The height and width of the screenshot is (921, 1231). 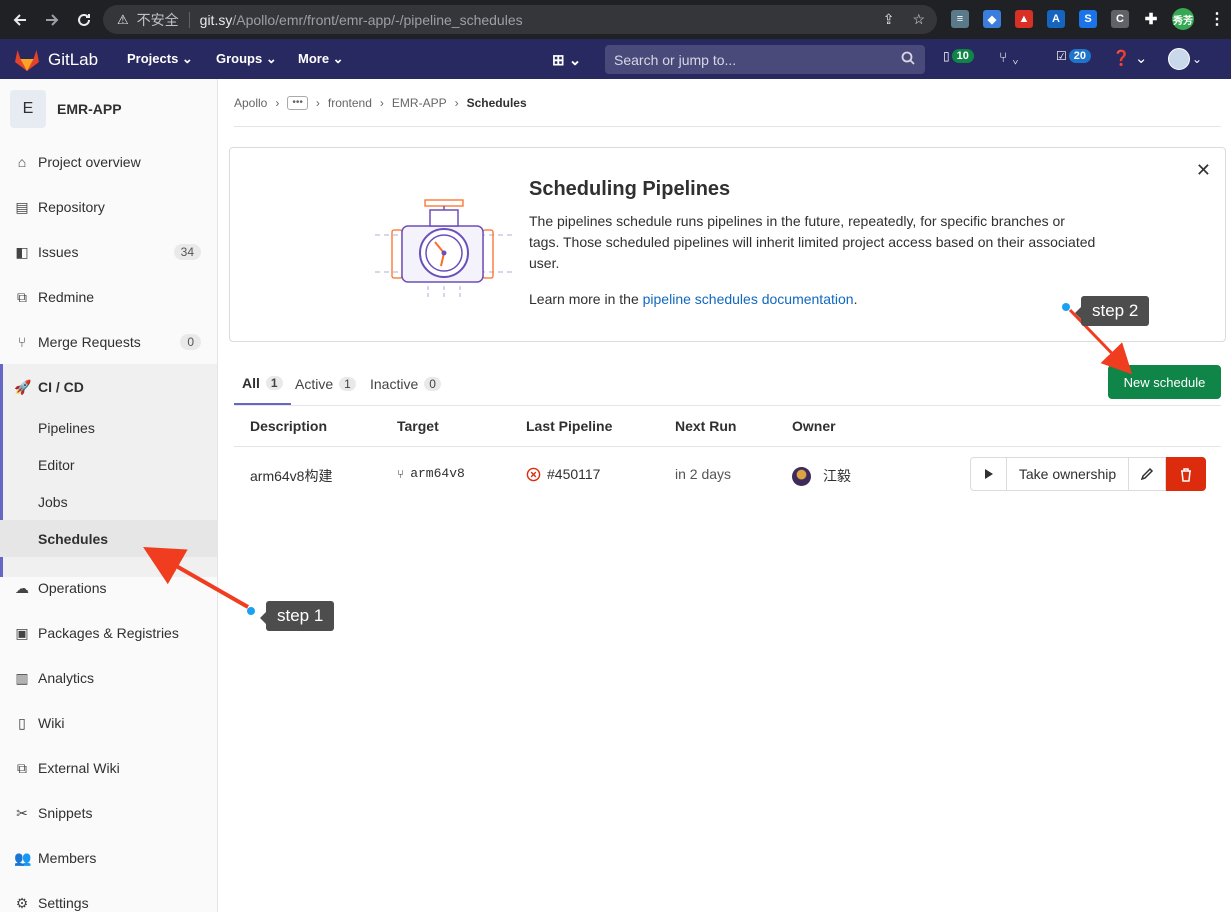 What do you see at coordinates (325, 384) in the screenshot?
I see `tab-active: Active 1` at bounding box center [325, 384].